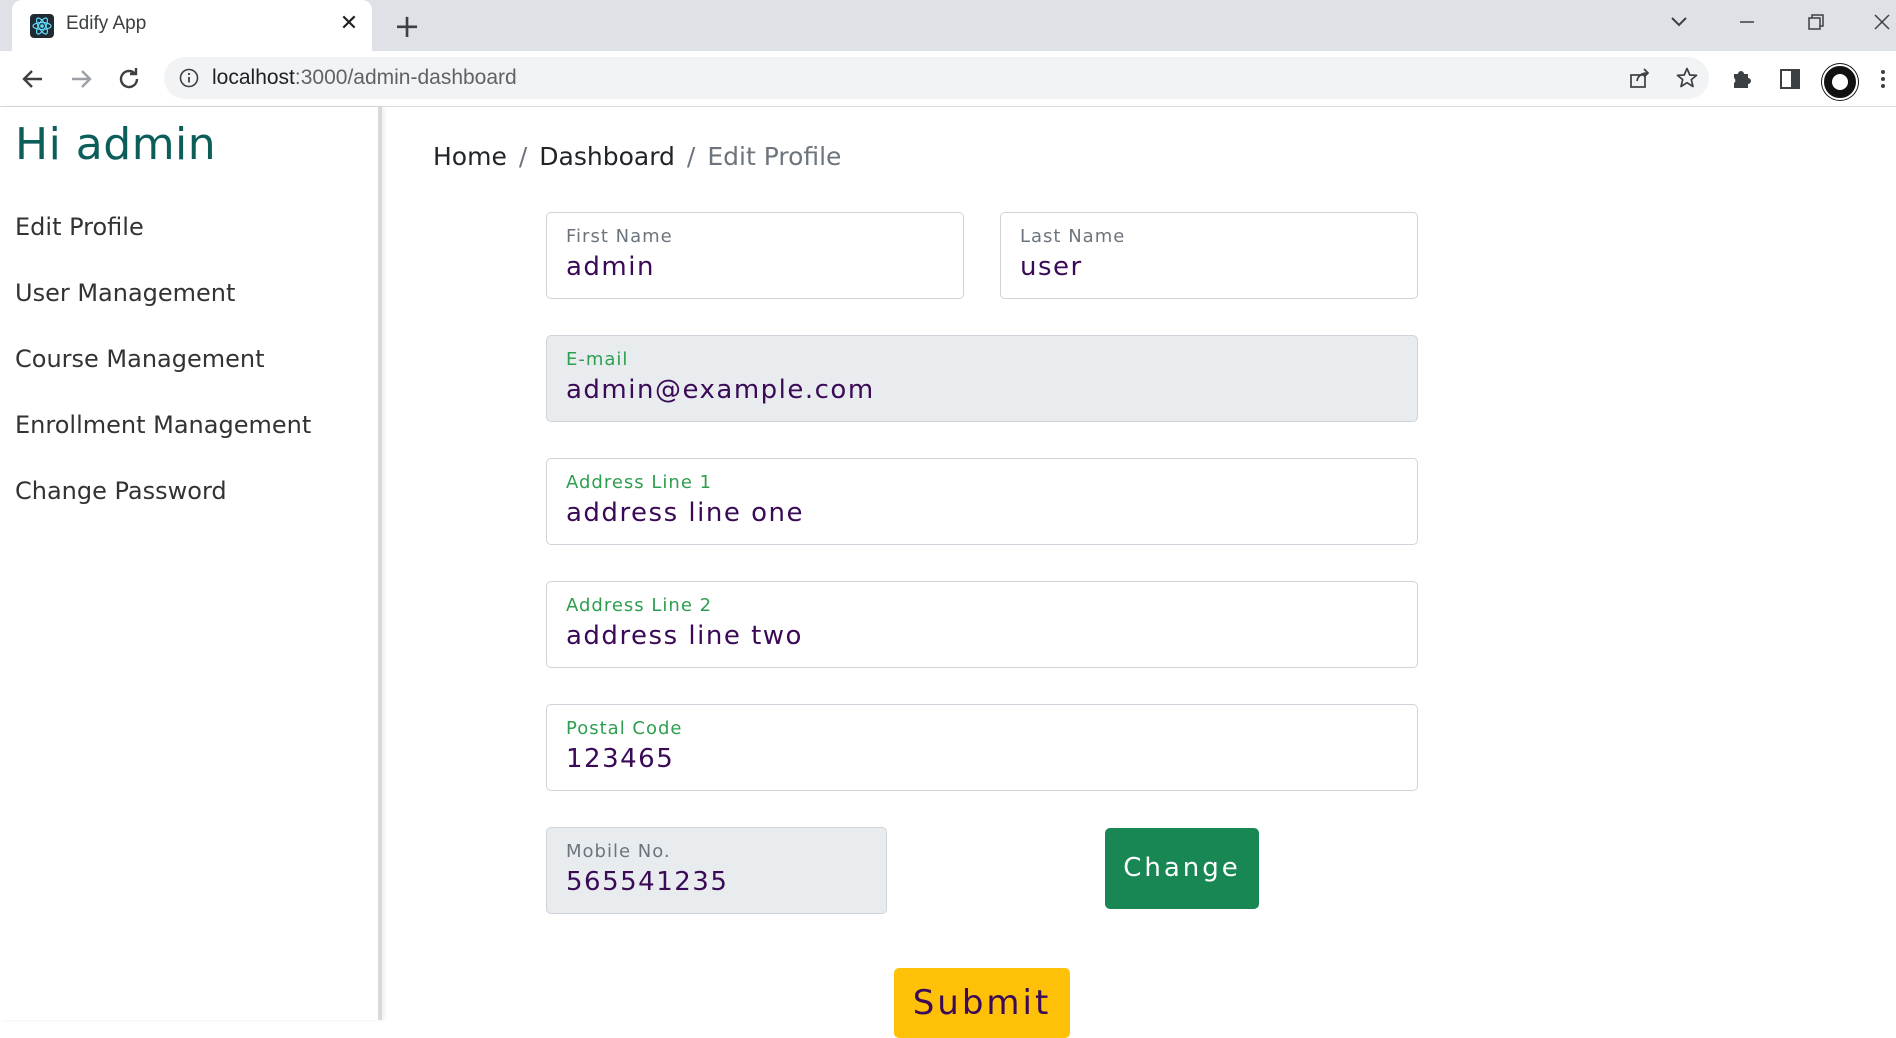 This screenshot has height=1038, width=1896. Describe the element at coordinates (1182, 868) in the screenshot. I see `change-mobile-button: Change` at that location.